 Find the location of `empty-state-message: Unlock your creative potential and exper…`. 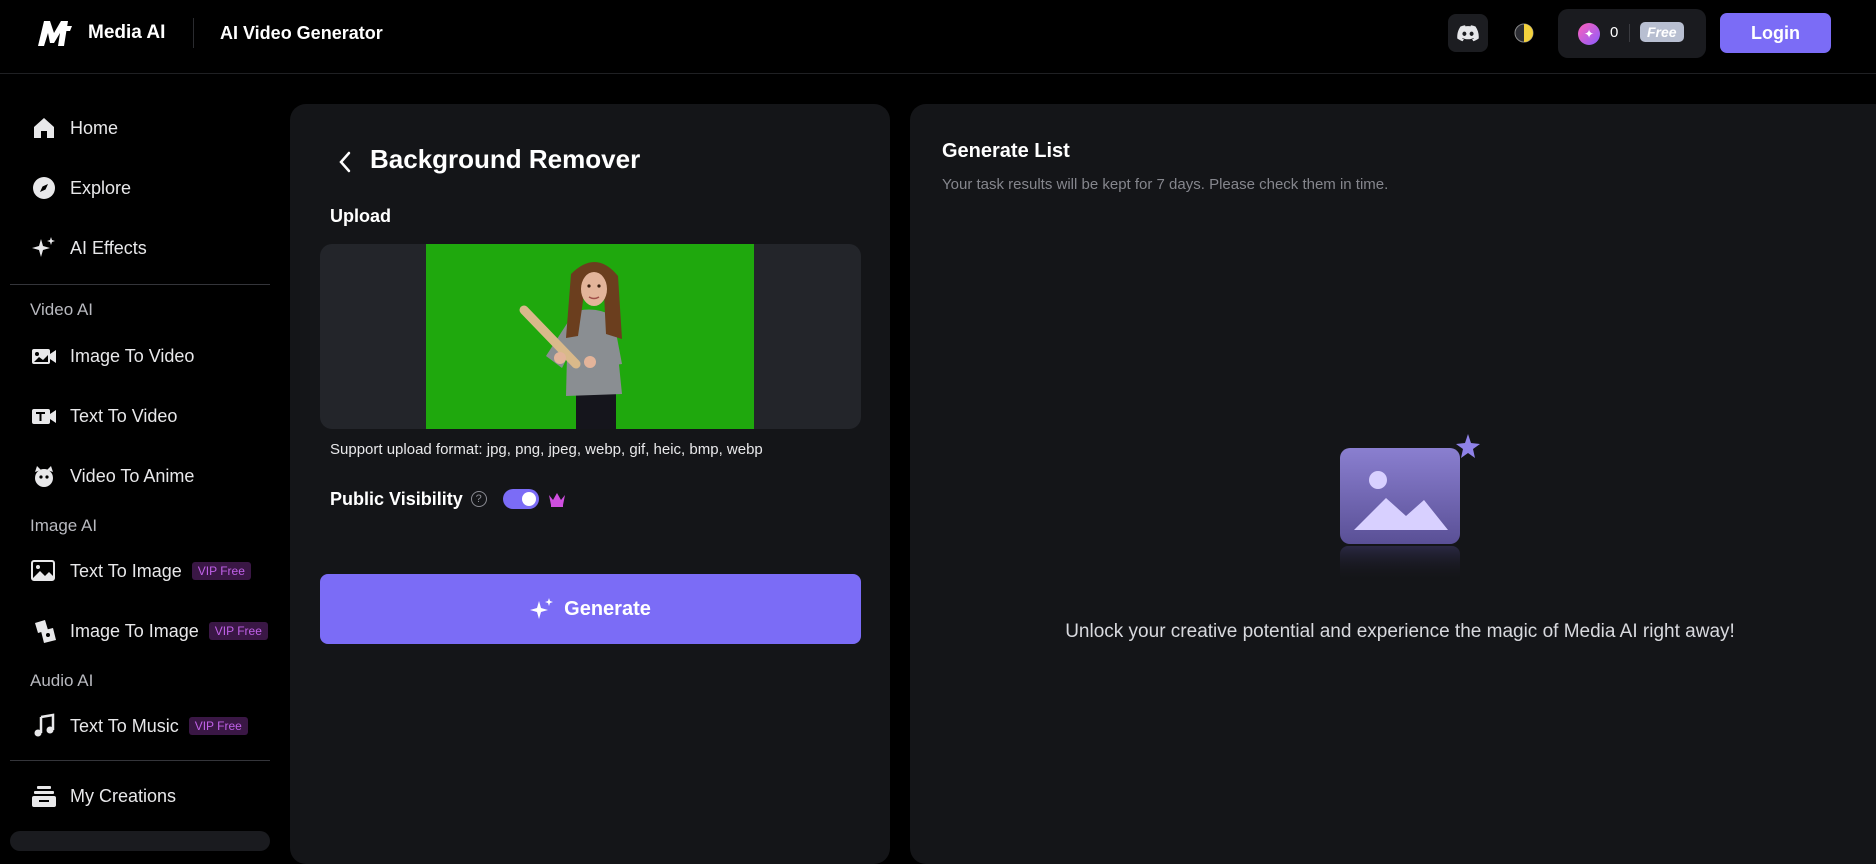

empty-state-message: Unlock your creative potential and exper… is located at coordinates (1400, 631).